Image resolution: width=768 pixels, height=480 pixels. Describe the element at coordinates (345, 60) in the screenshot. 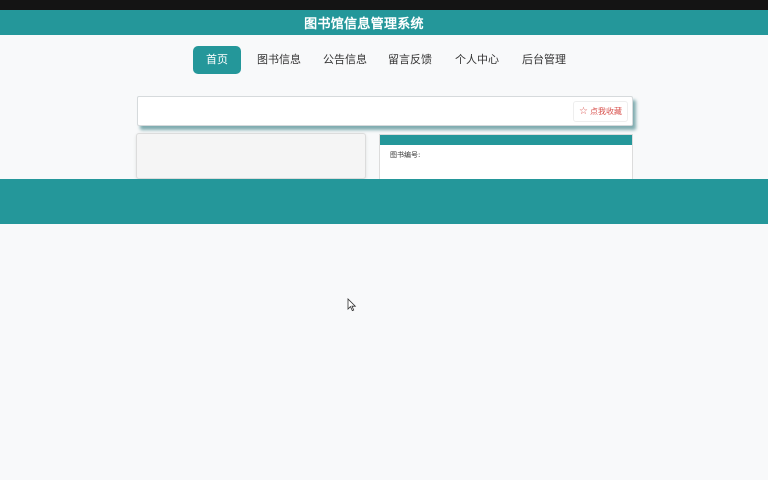

I see `nav-item-notices: 公告信息` at that location.